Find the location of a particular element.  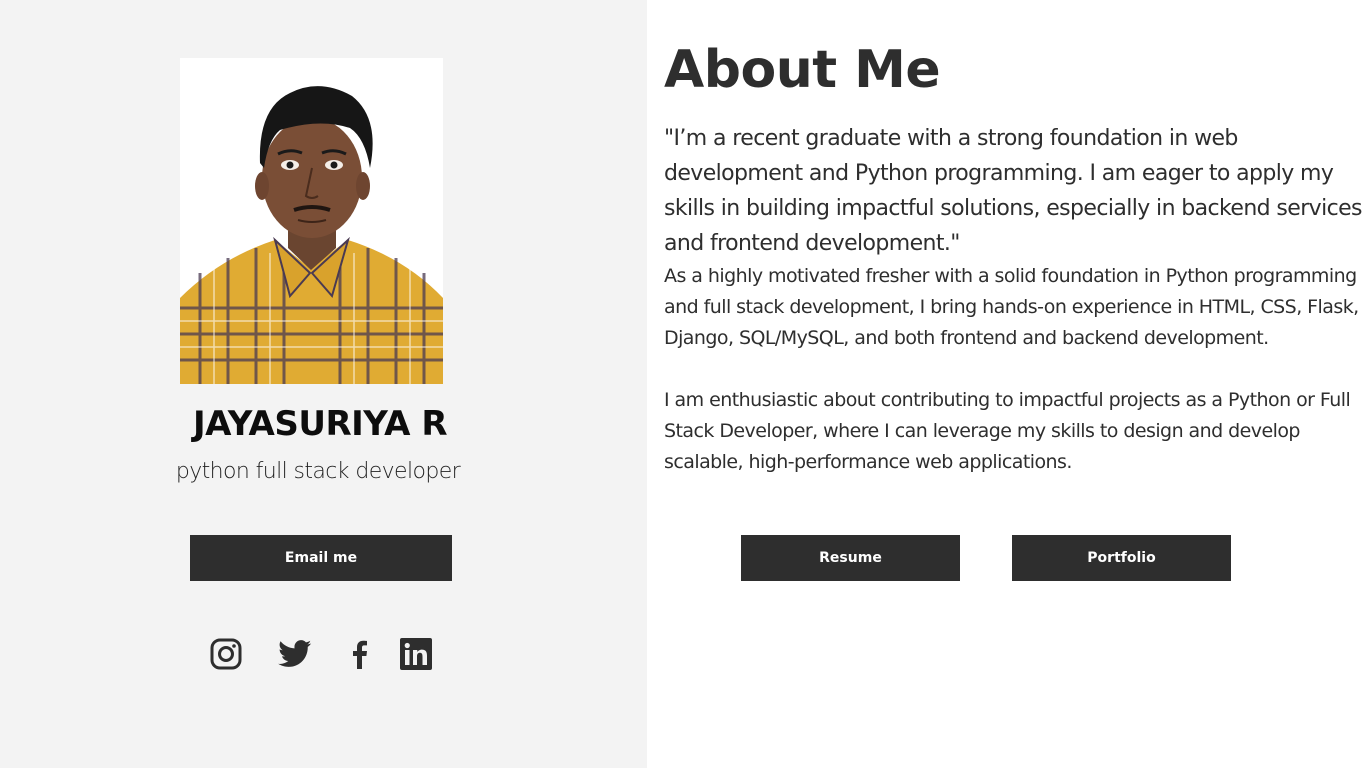

profile-photo is located at coordinates (311, 221).